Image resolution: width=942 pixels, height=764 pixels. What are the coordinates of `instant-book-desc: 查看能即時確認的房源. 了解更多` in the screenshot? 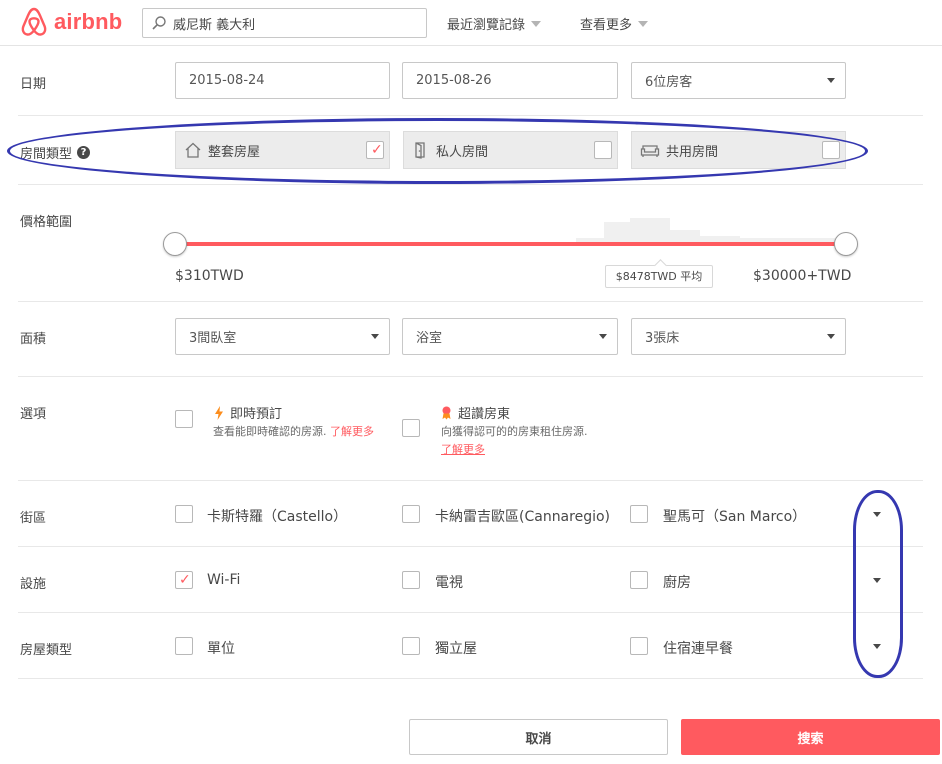 It's located at (293, 431).